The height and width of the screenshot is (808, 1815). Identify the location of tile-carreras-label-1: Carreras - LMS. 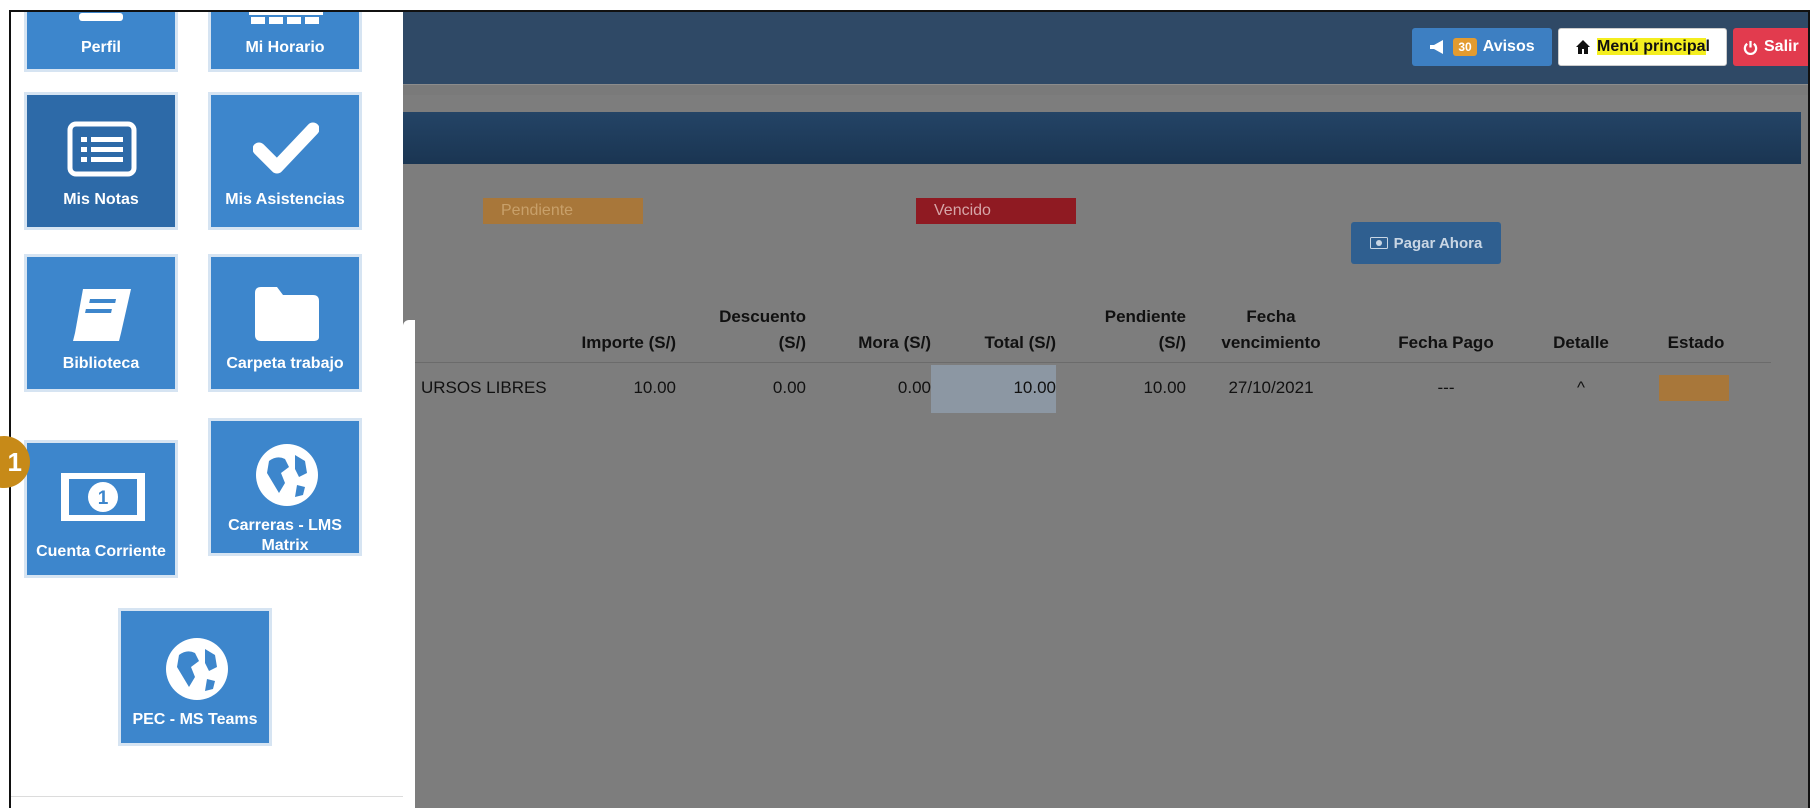
(285, 525).